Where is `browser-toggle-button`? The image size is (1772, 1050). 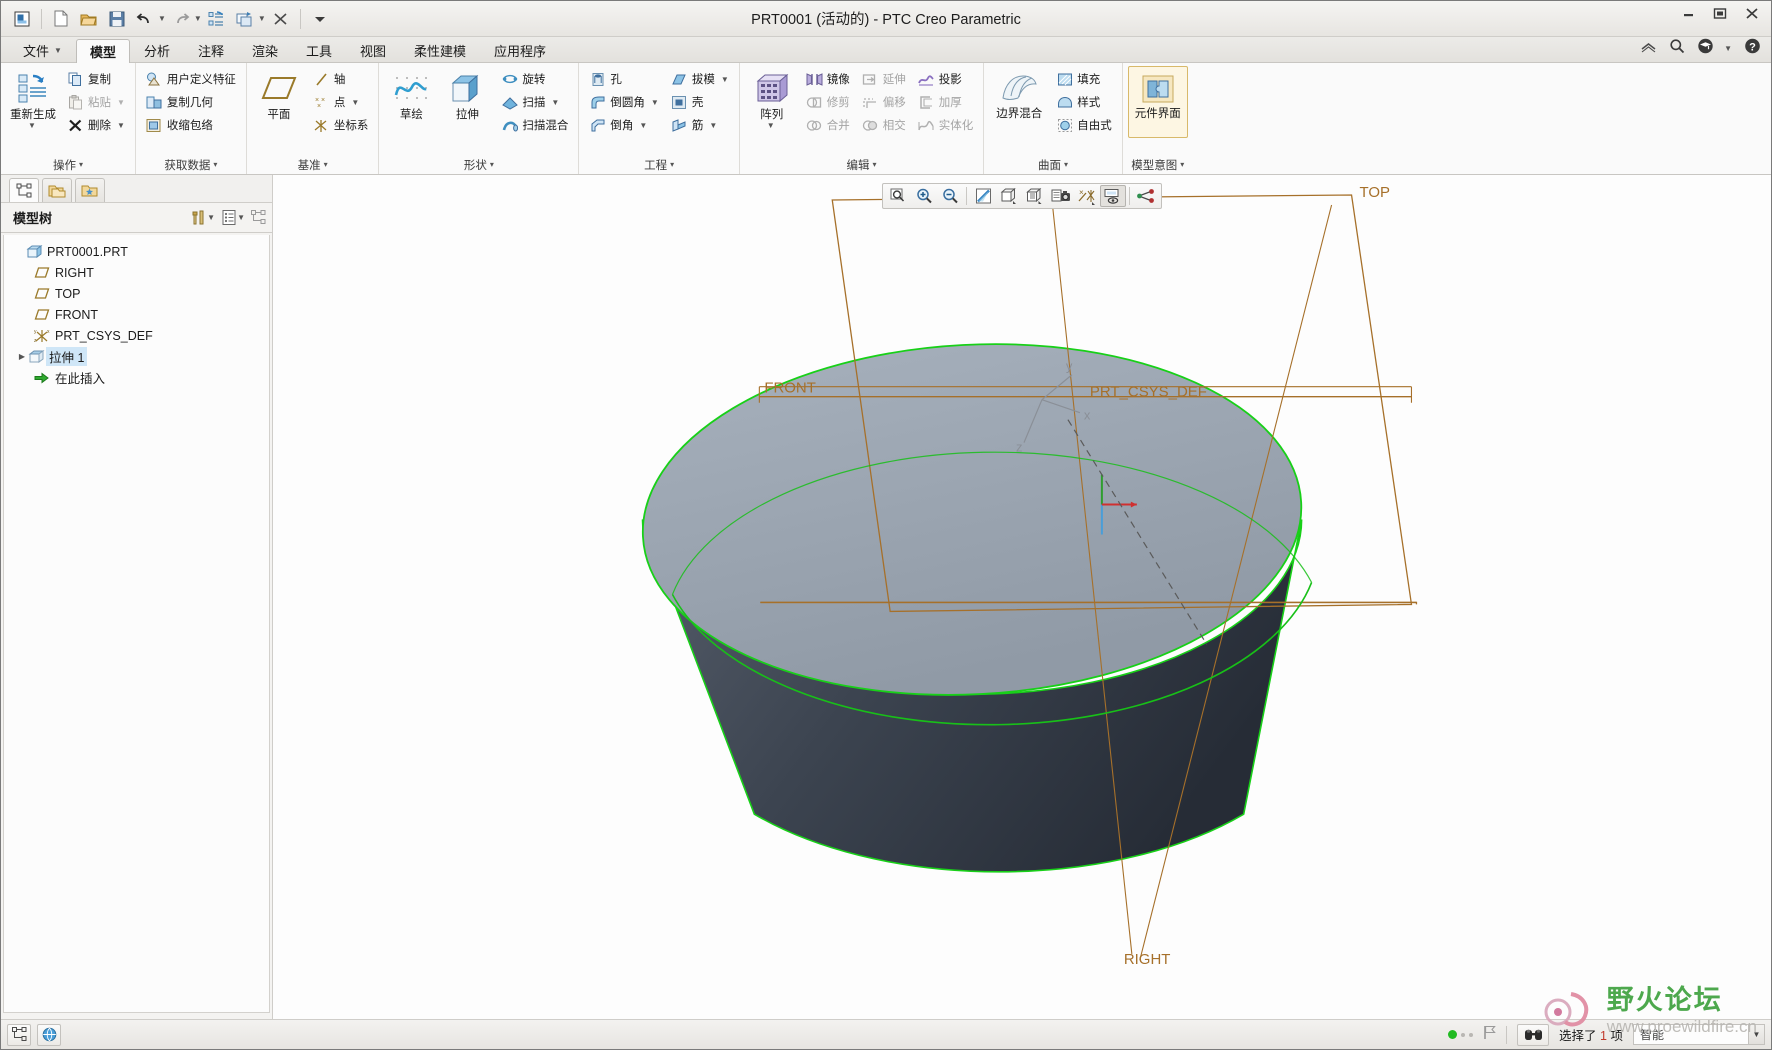
browser-toggle-button is located at coordinates (49, 1034).